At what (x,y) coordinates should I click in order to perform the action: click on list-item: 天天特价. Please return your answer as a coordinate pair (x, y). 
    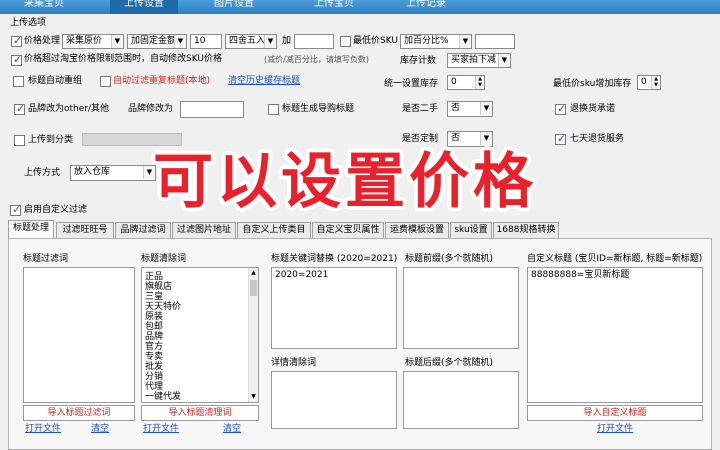
    Looking at the image, I should click on (163, 307).